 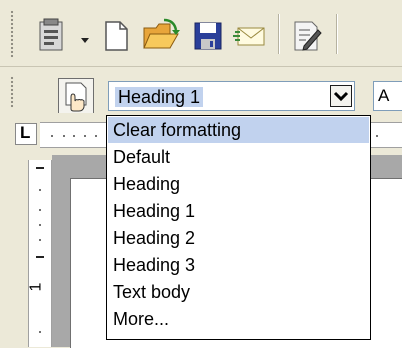 What do you see at coordinates (51, 34) in the screenshot?
I see `insert-fields-icon` at bounding box center [51, 34].